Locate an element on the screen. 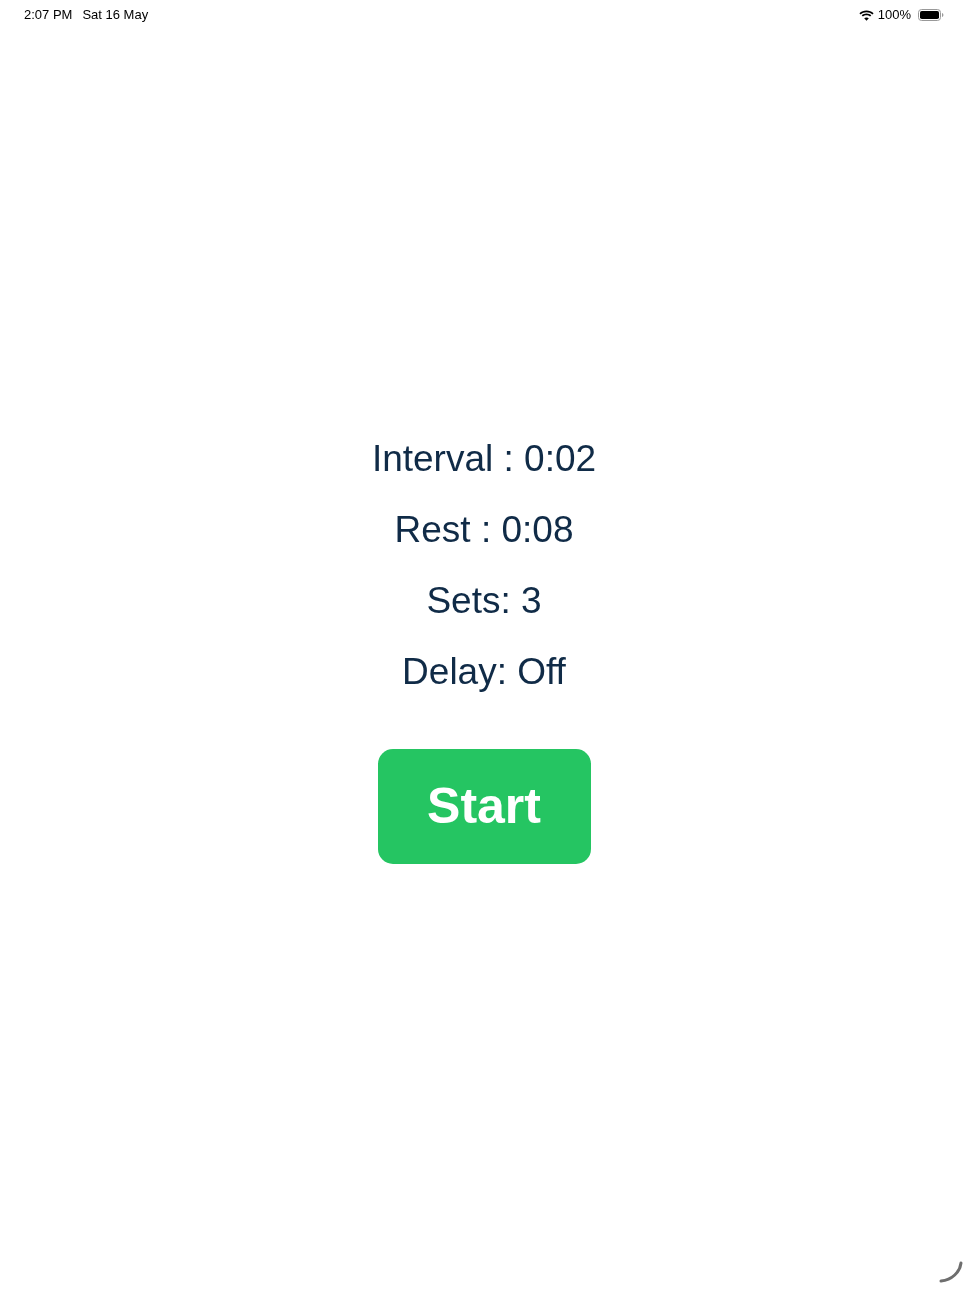  setting-text: Sets: 3 is located at coordinates (484, 601).